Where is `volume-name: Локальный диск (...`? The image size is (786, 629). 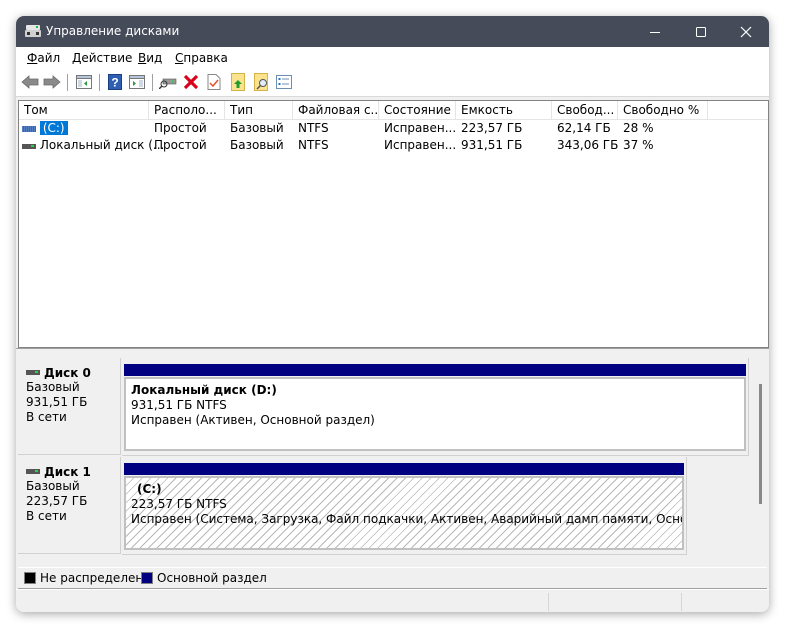
volume-name: Локальный диск (... is located at coordinates (102, 145).